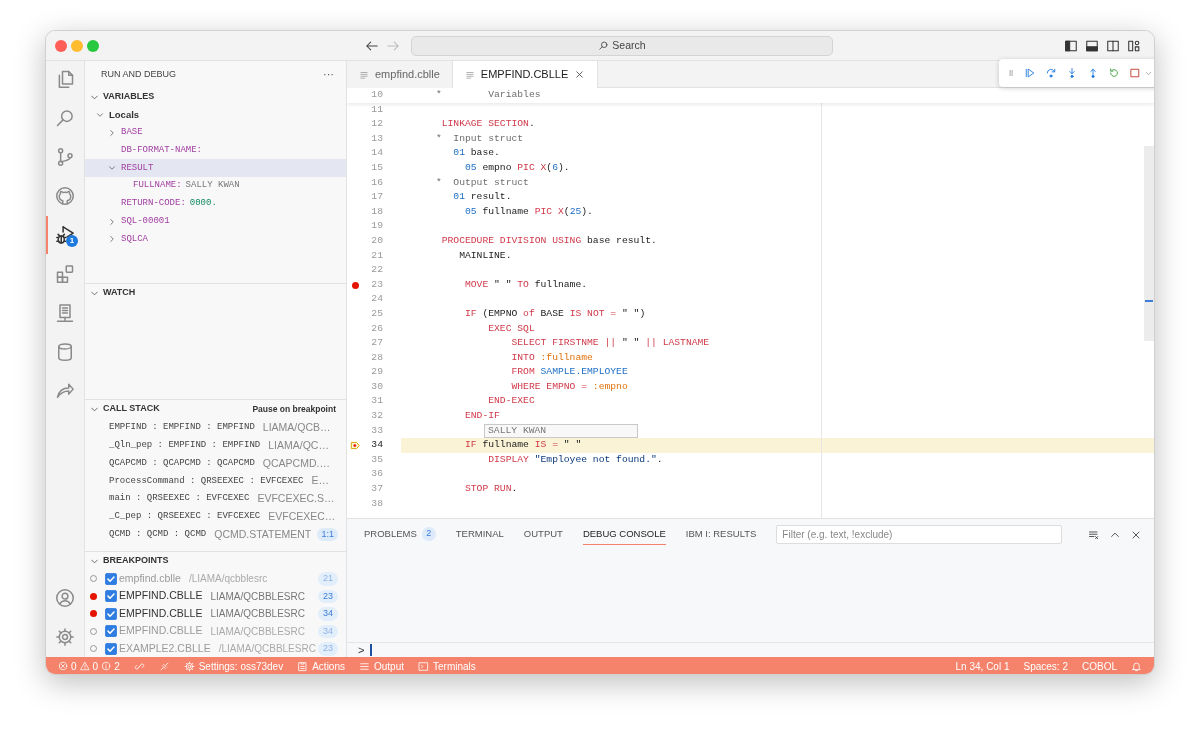  Describe the element at coordinates (206, 481) in the screenshot. I see `stack-frame: ProcessCommand : QRSEEXEC : EVFCEXEC` at that location.